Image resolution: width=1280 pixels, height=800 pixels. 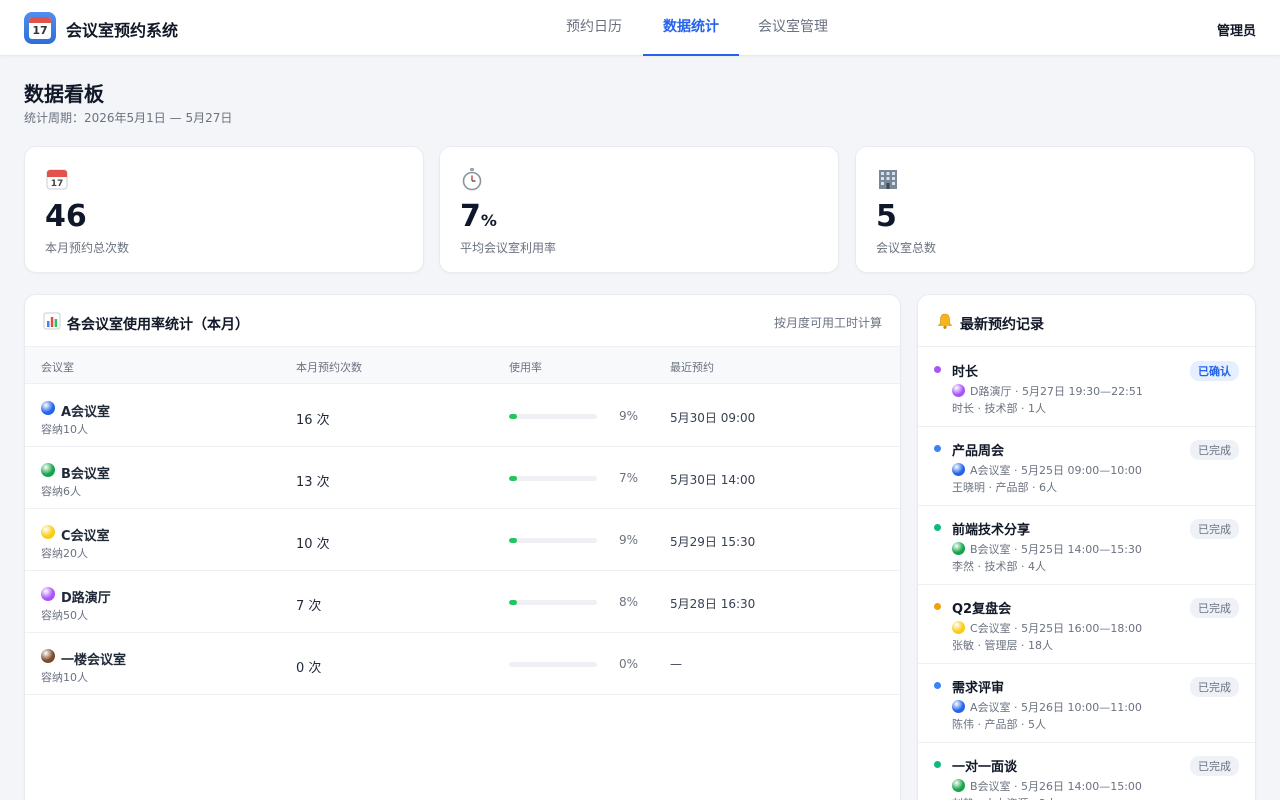 What do you see at coordinates (1056, 786) in the screenshot?
I see `booking-detail: B会议室 · 5月26日 14:00—15:00` at bounding box center [1056, 786].